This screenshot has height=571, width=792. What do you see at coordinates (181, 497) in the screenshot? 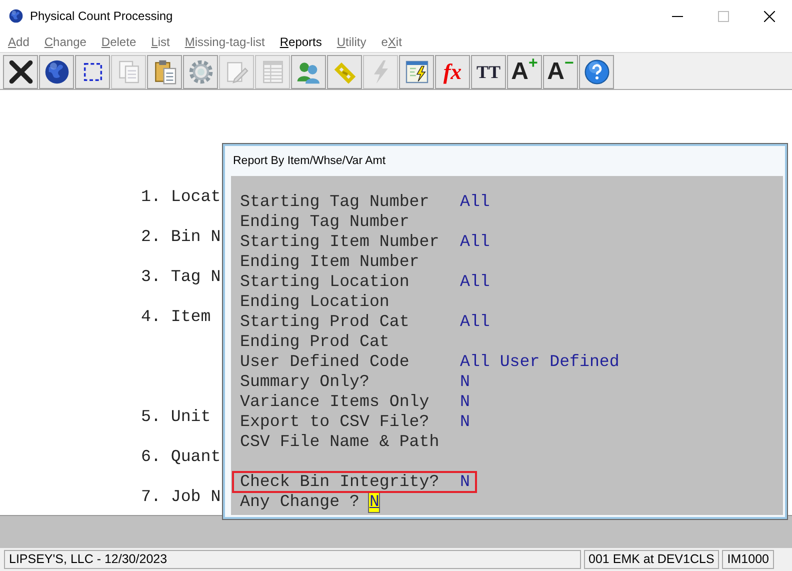
I see `field-label: 7. Job N` at bounding box center [181, 497].